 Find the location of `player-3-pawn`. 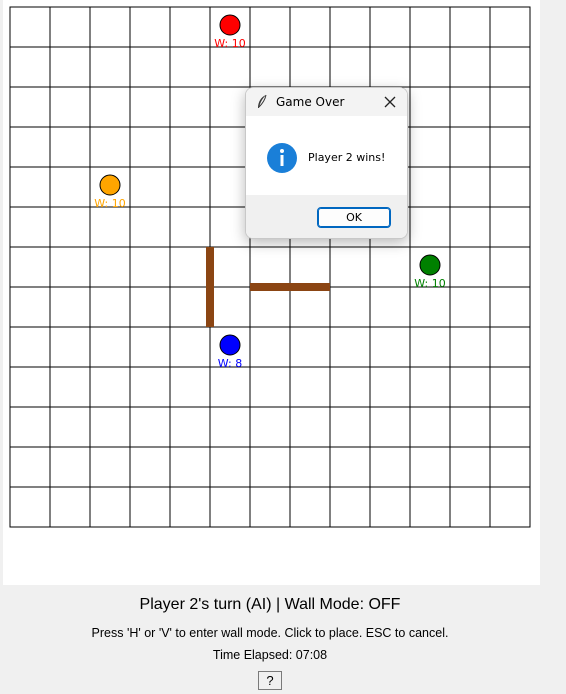

player-3-pawn is located at coordinates (430, 265).